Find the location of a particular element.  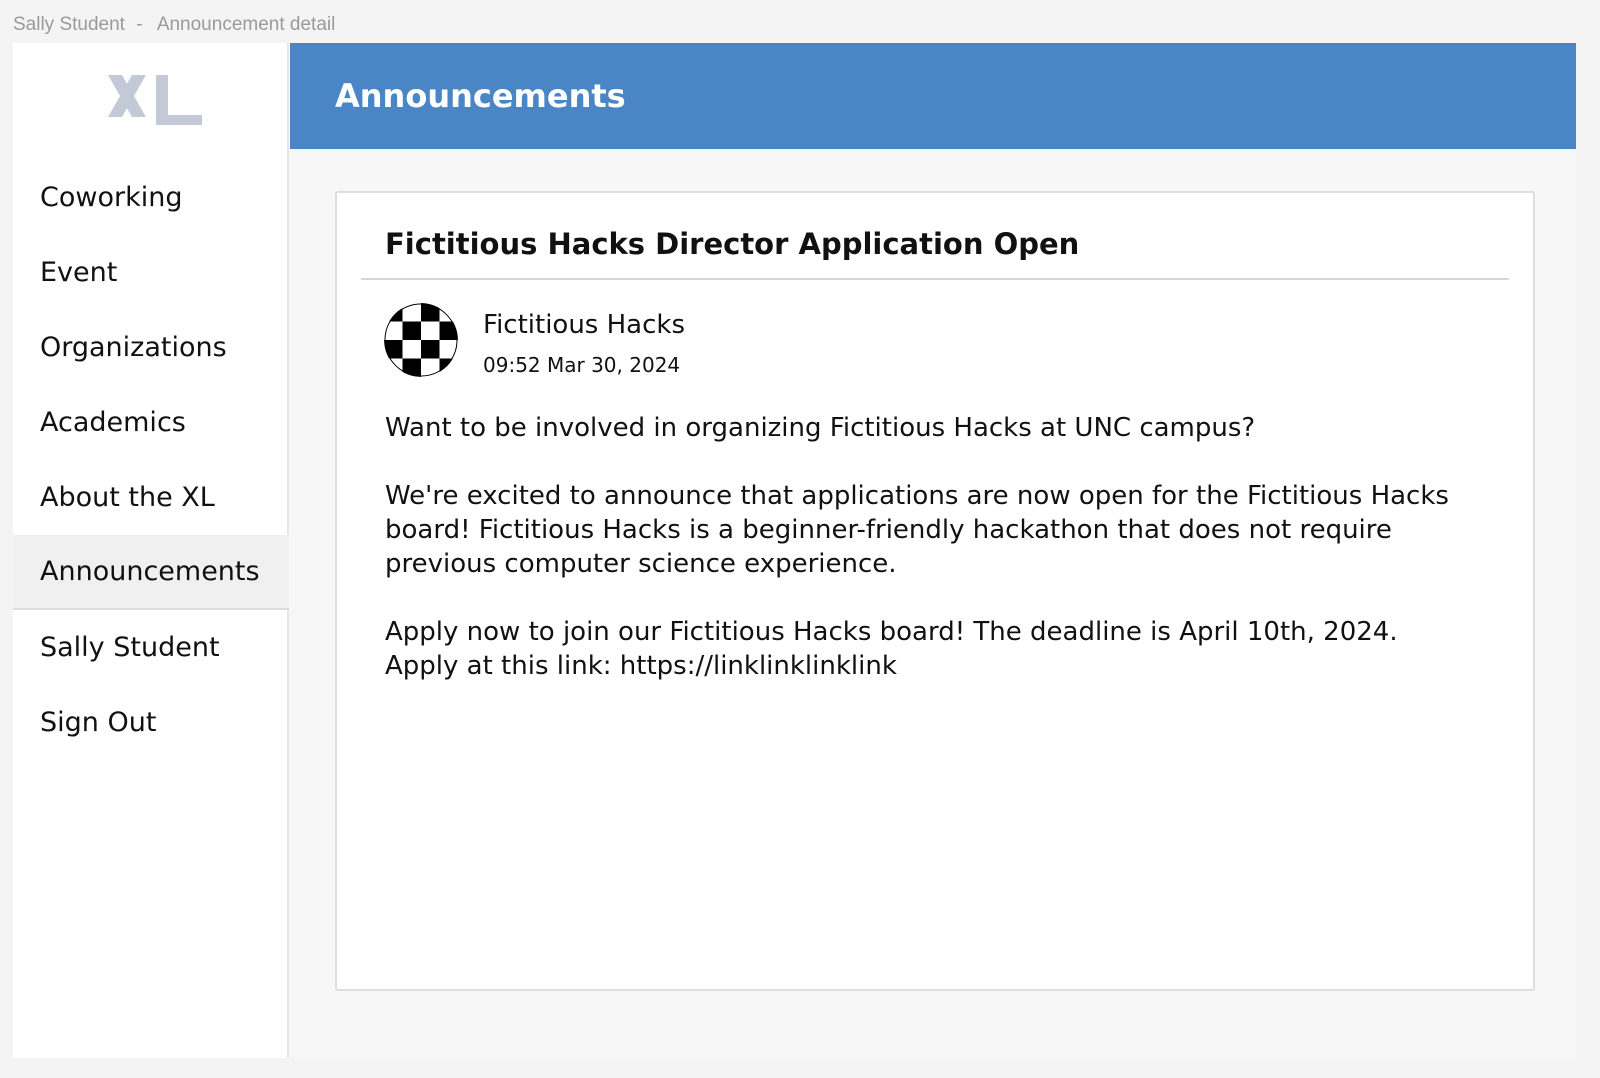

window-title-user: Sally Student is located at coordinates (69, 24).